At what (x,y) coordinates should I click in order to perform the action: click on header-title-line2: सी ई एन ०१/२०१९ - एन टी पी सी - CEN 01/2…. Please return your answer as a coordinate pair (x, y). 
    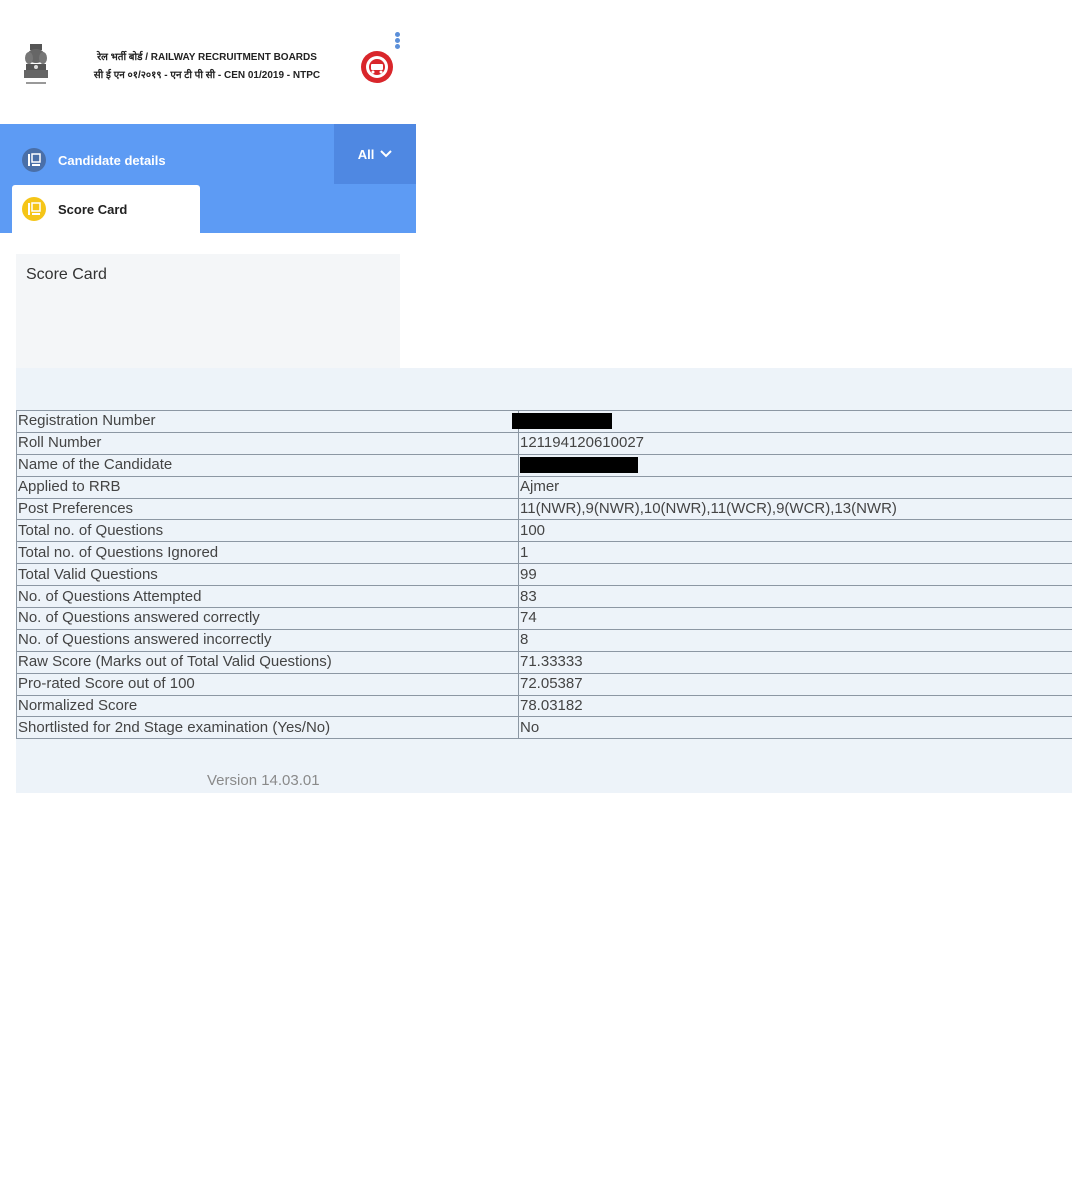
    Looking at the image, I should click on (207, 75).